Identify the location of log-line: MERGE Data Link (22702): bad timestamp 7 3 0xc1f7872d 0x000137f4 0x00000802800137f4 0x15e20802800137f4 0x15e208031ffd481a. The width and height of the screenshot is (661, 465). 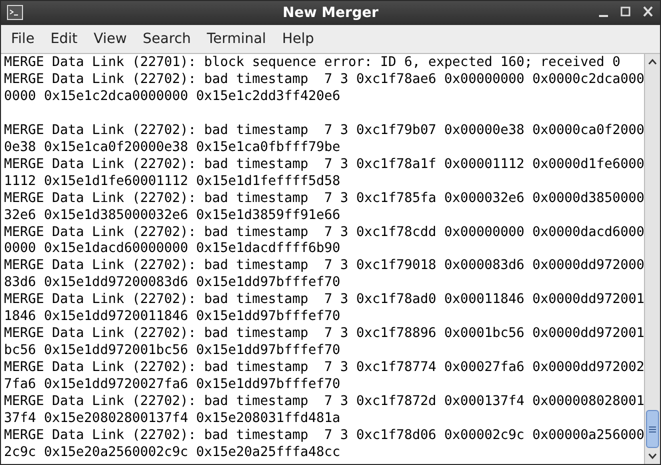
(324, 411).